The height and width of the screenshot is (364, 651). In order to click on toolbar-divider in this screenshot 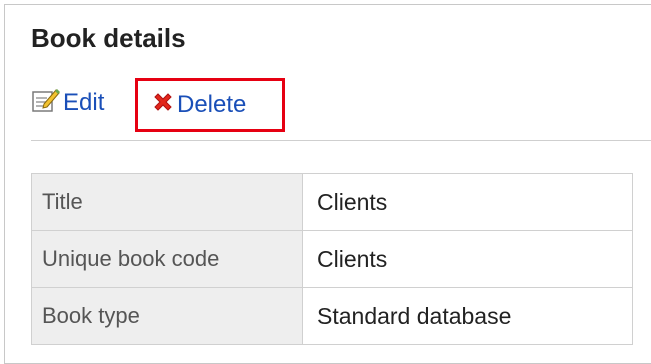, I will do `click(341, 140)`.